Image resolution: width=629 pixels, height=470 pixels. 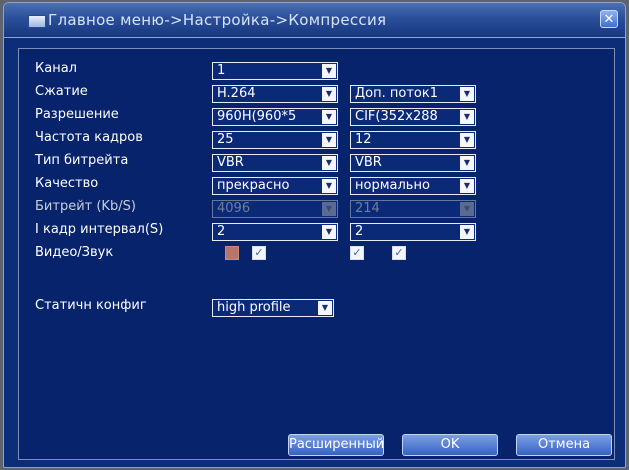 I want to click on main-iframe-interval-select: 2 ▼, so click(x=275, y=232).